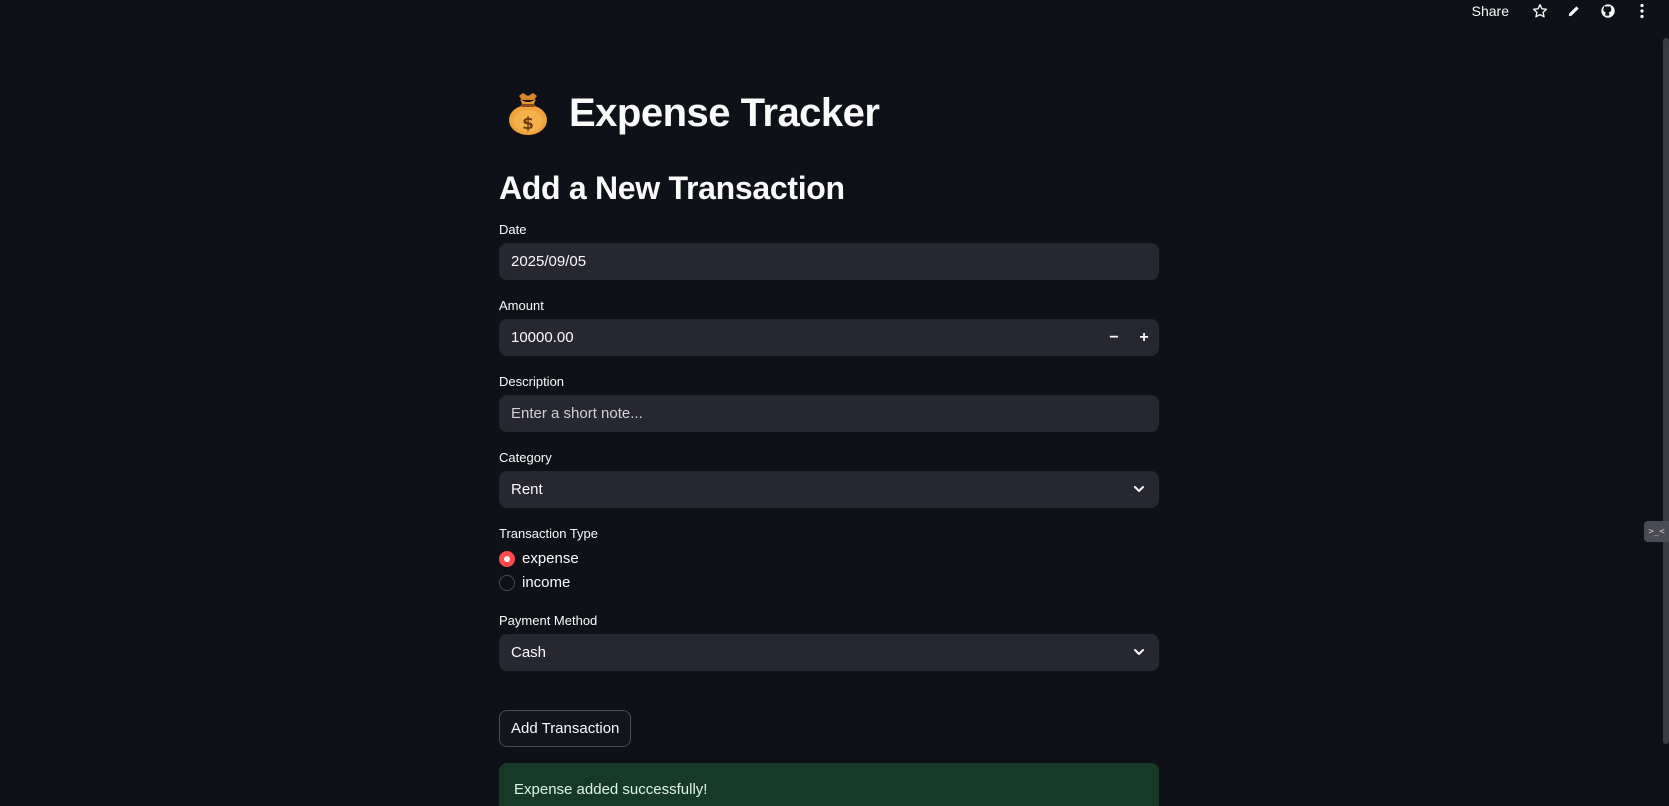 This screenshot has width=1669, height=806. I want to click on radio-selected-icon, so click(507, 558).